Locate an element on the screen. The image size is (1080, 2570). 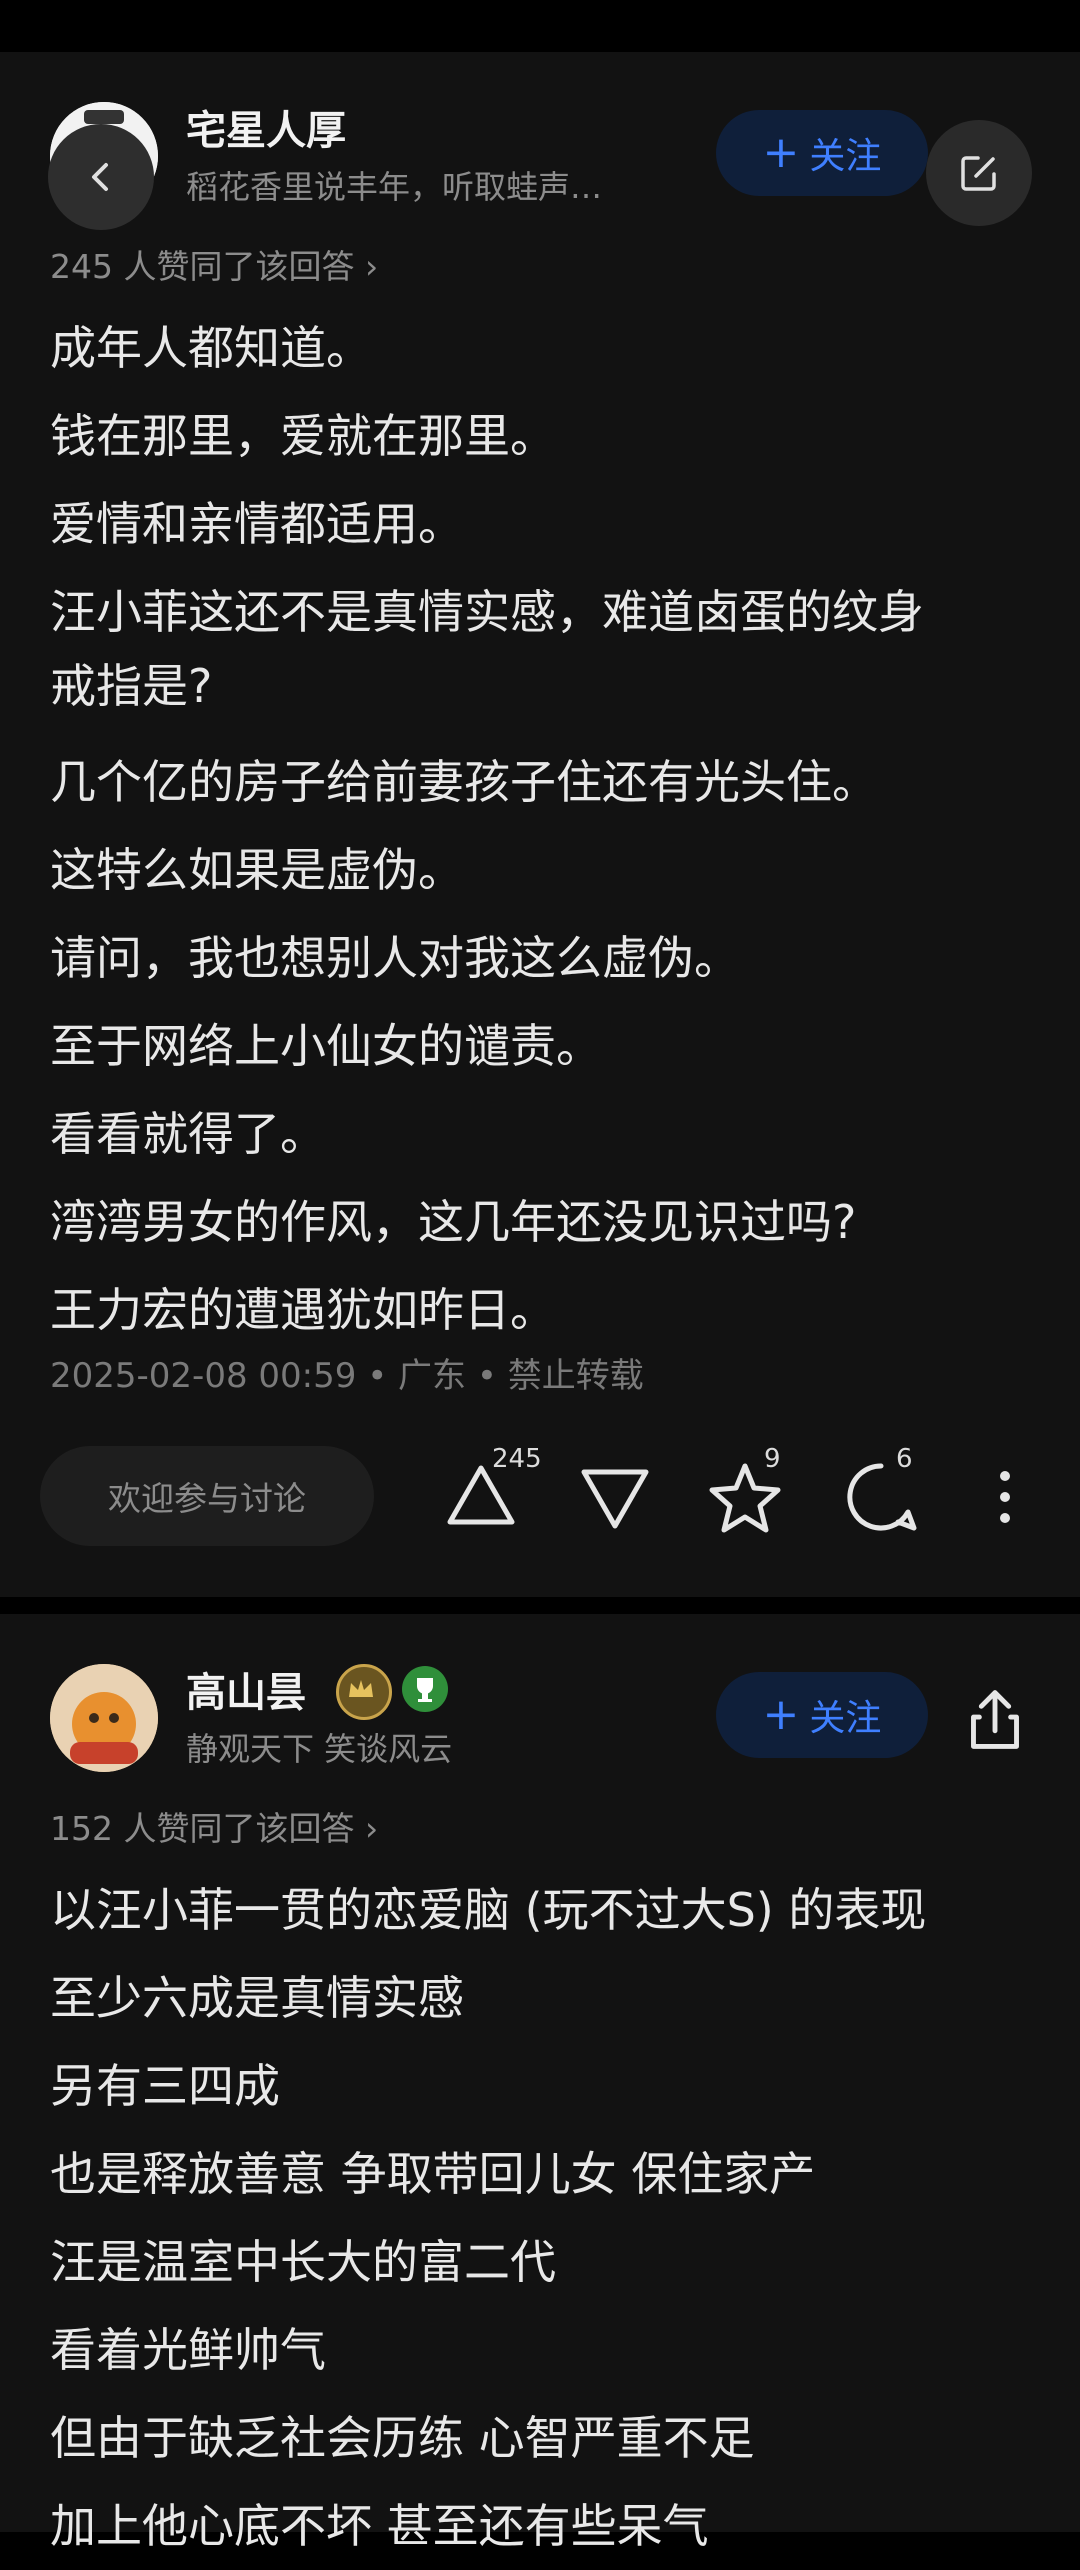
downvote-icon is located at coordinates (615, 1499).